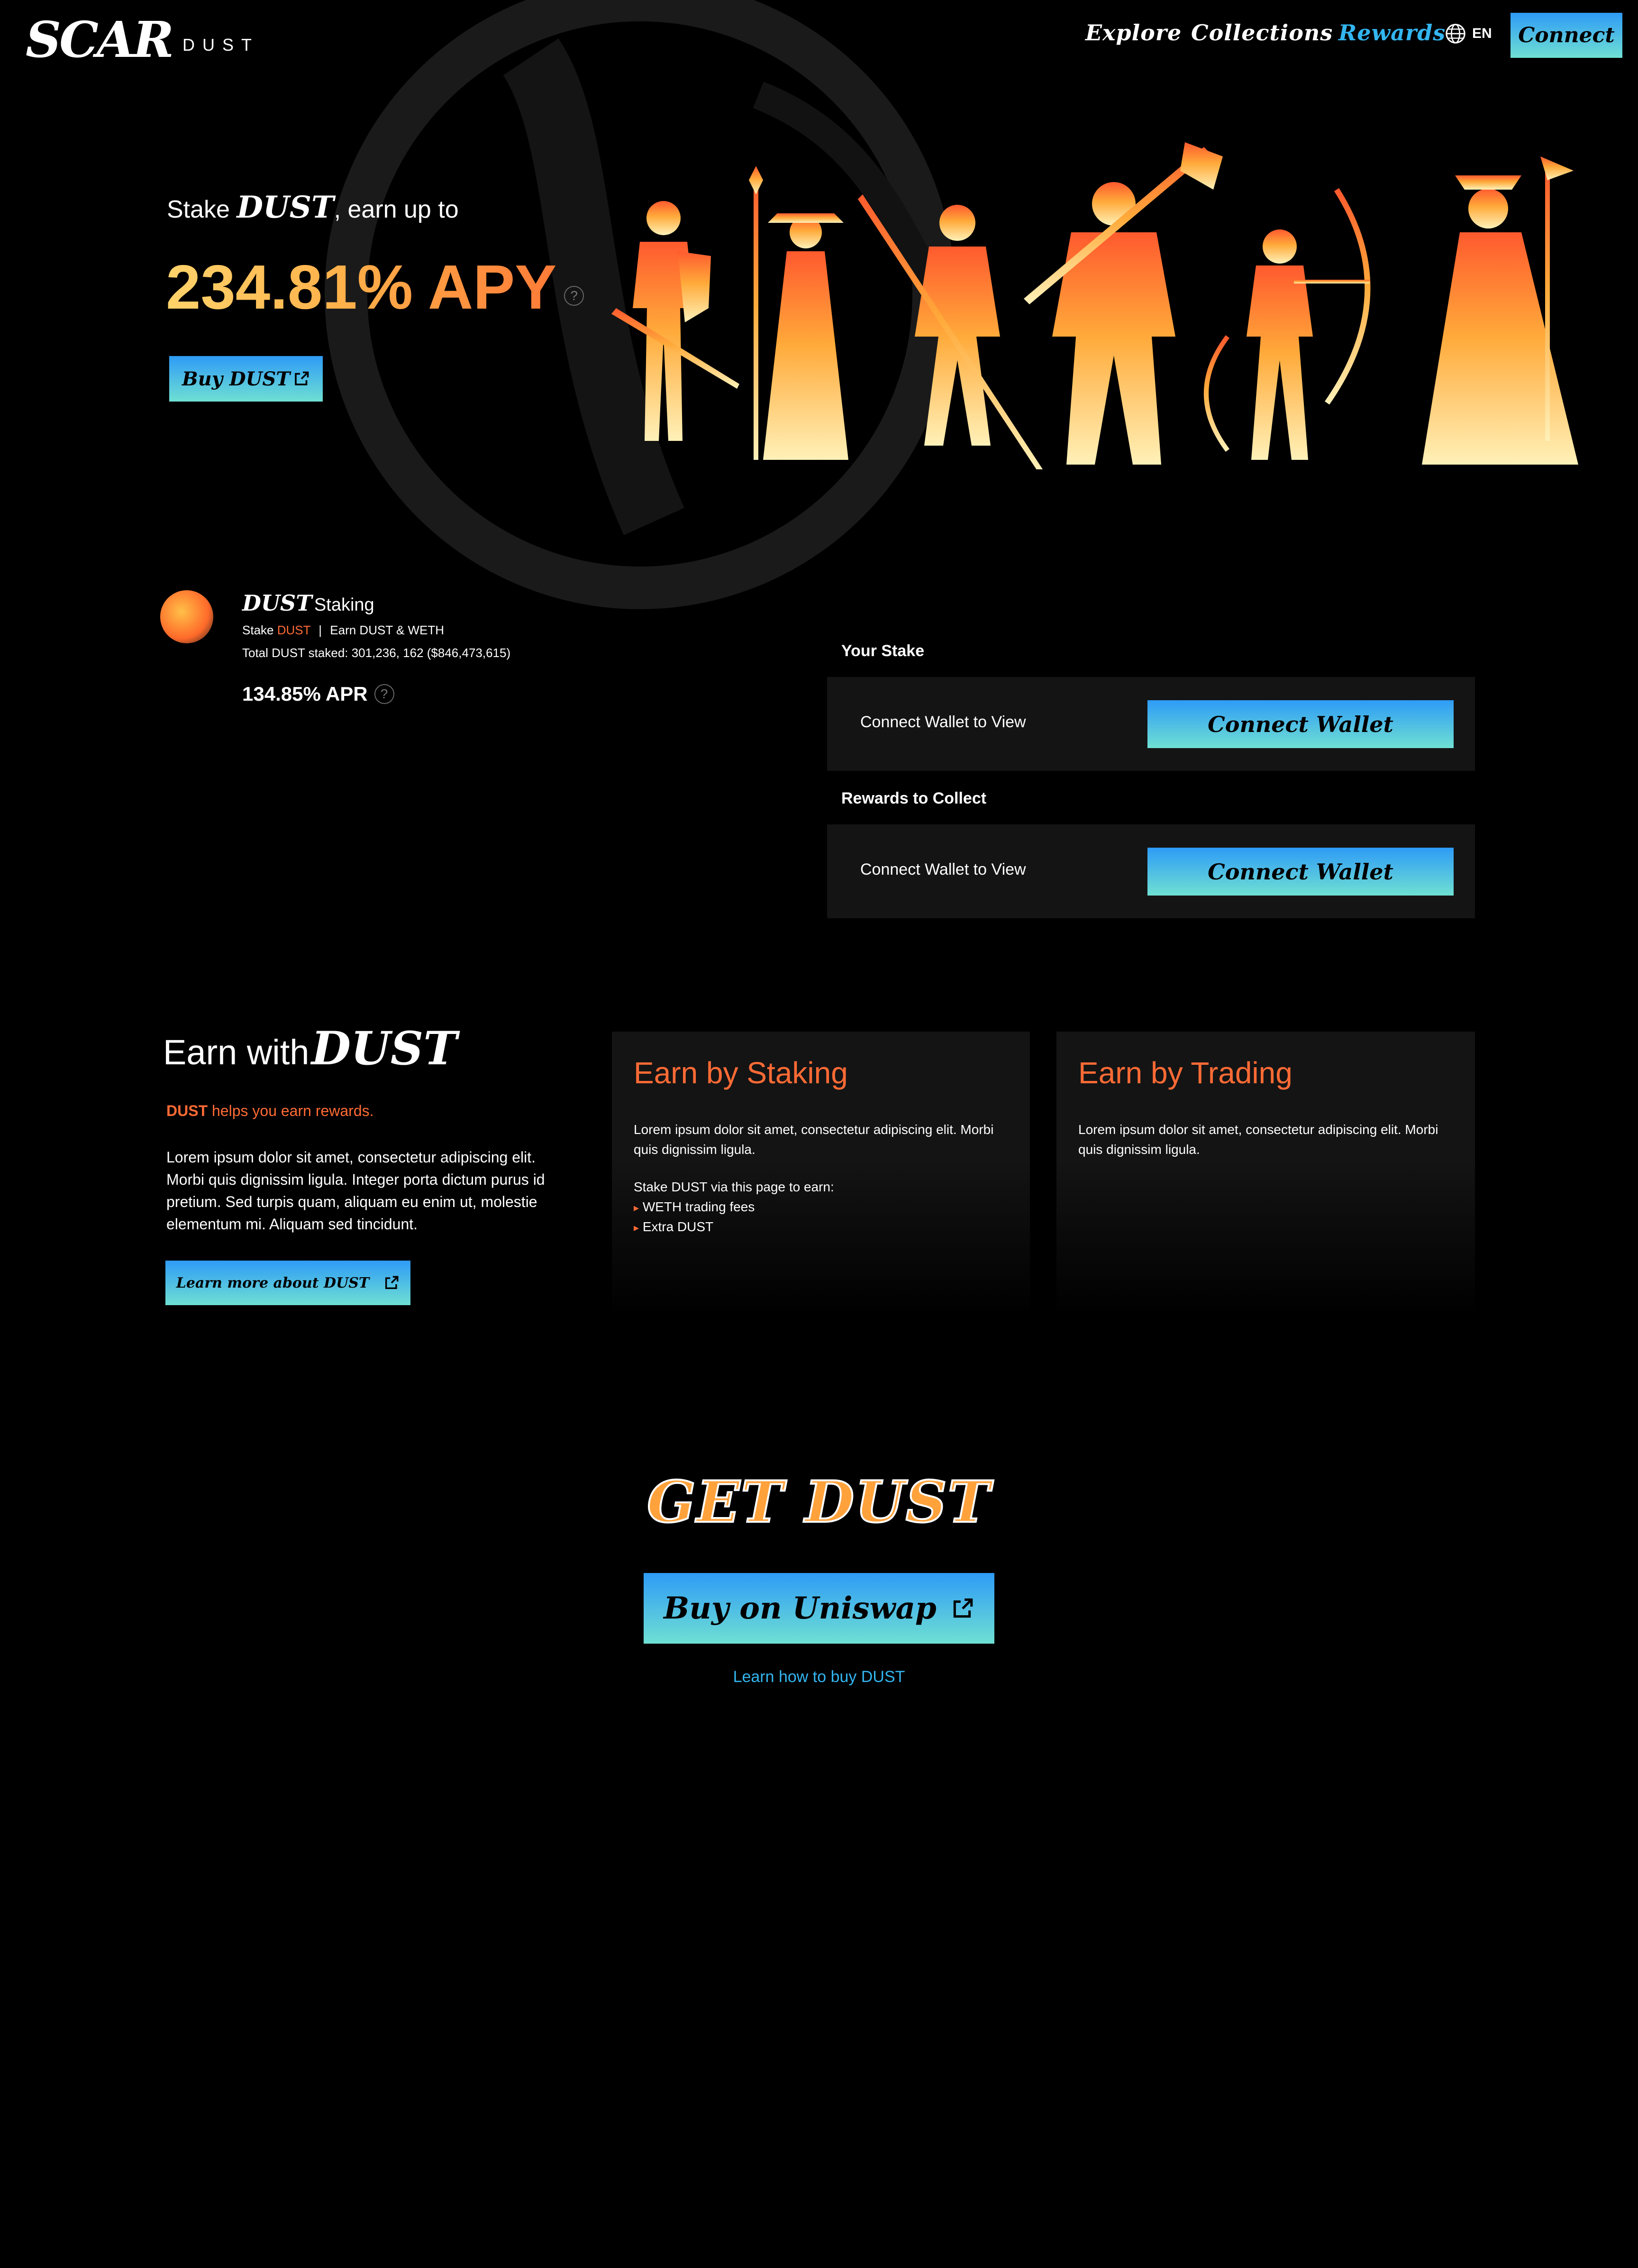 The height and width of the screenshot is (2268, 1638). Describe the element at coordinates (344, 605) in the screenshot. I see `staking-title-word: Staking` at that location.